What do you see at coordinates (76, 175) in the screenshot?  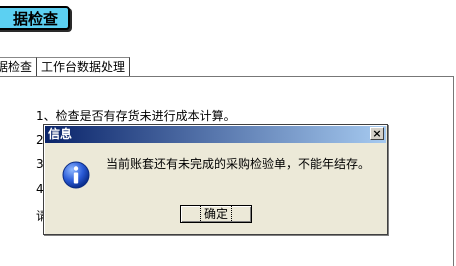 I see `info-icon` at bounding box center [76, 175].